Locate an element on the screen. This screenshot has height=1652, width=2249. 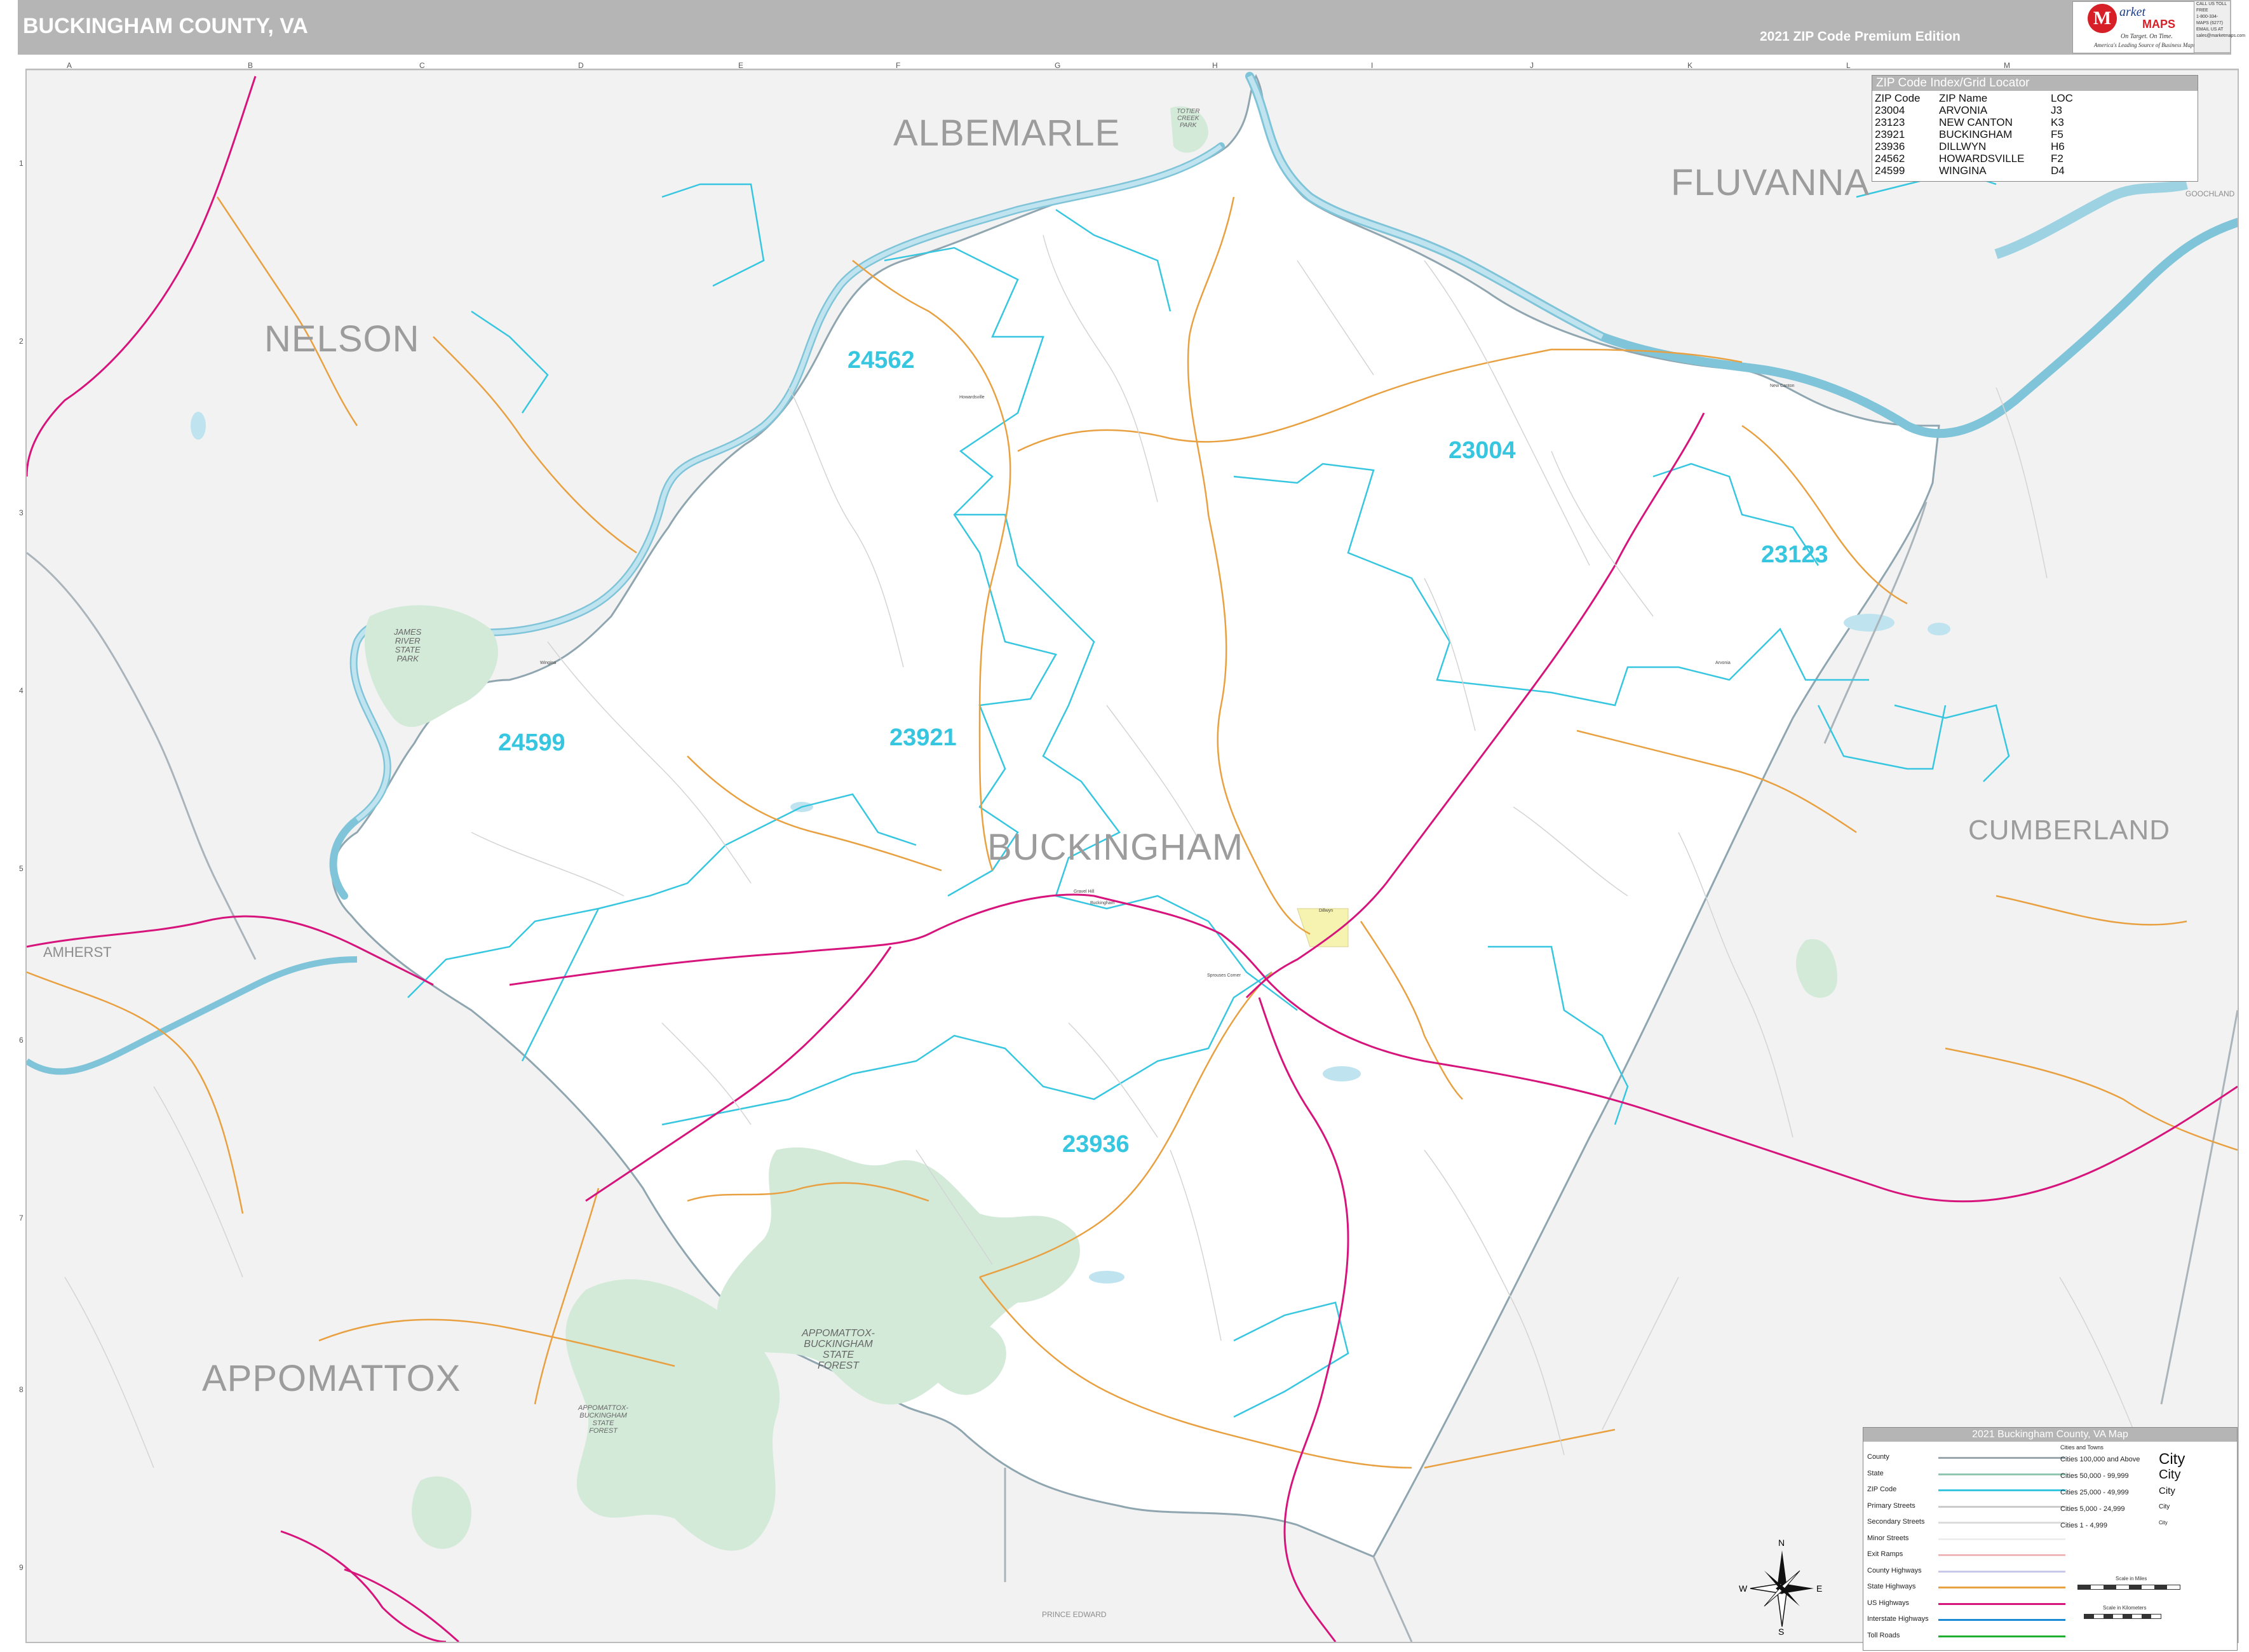
compass-rose: N S E W is located at coordinates (1782, 1588).